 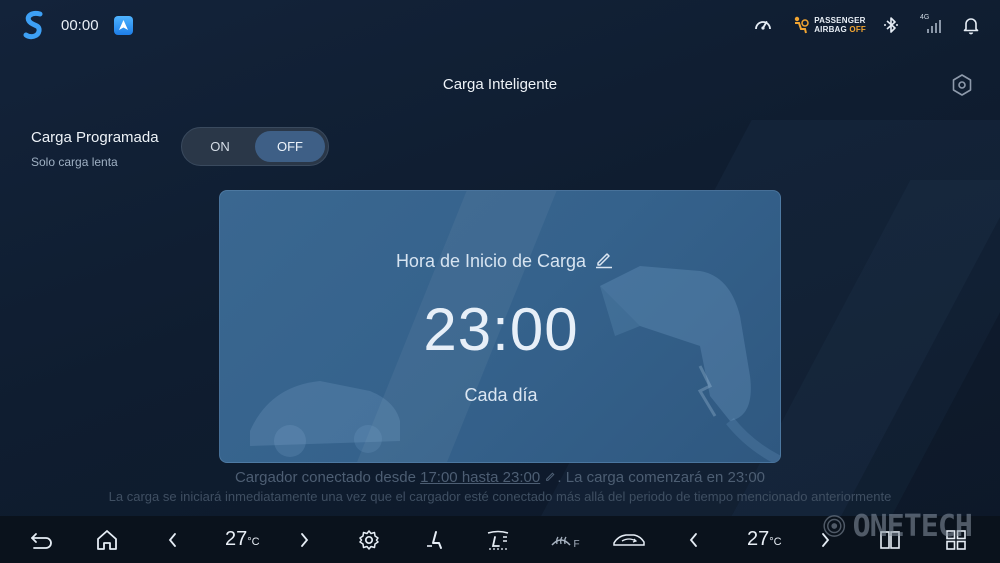 I want to click on recirculation-button, so click(x=629, y=540).